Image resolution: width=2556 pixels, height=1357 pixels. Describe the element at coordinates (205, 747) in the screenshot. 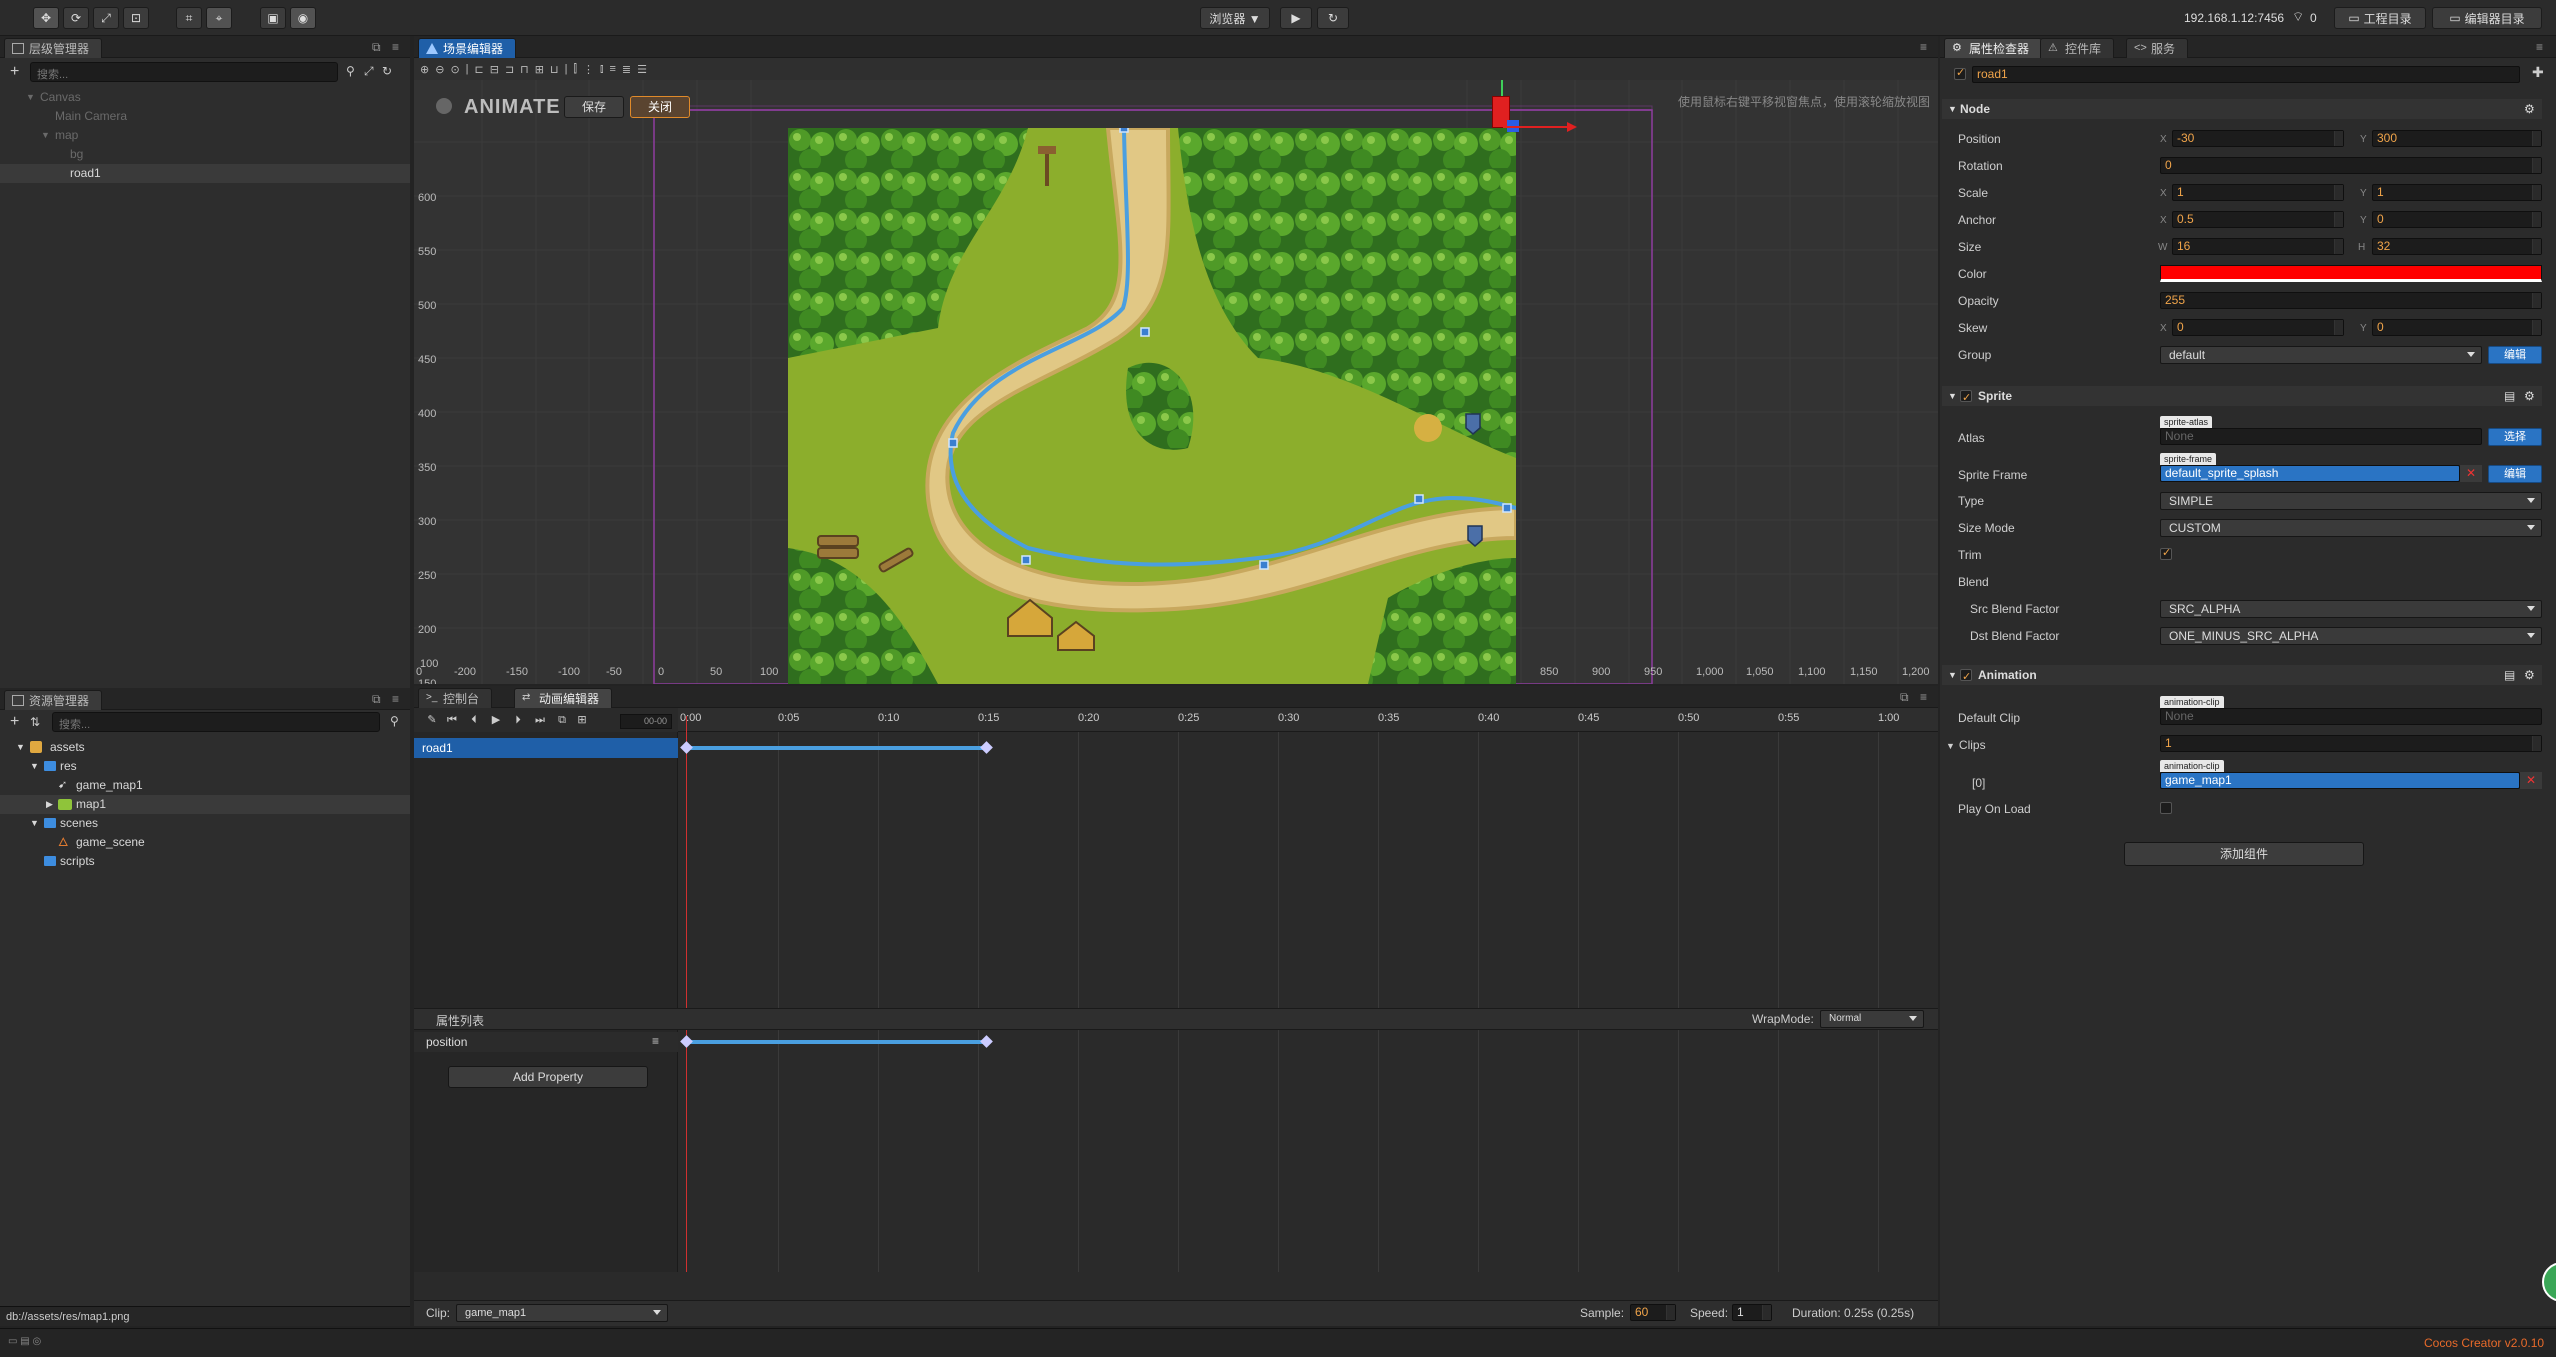

I see `tree-item-assets: ▼ assets` at that location.